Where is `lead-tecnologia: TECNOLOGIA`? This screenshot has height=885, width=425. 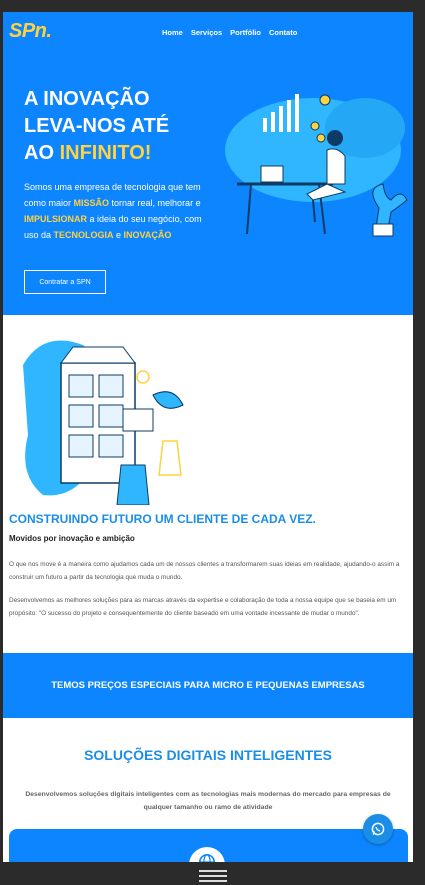 lead-tecnologia: TECNOLOGIA is located at coordinates (83, 235).